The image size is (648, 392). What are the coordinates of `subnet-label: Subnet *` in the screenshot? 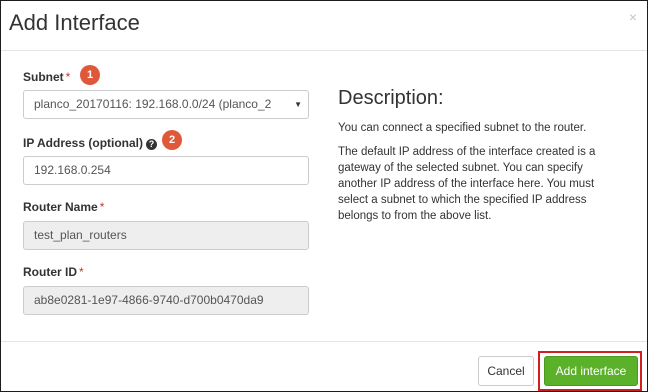 It's located at (46, 77).